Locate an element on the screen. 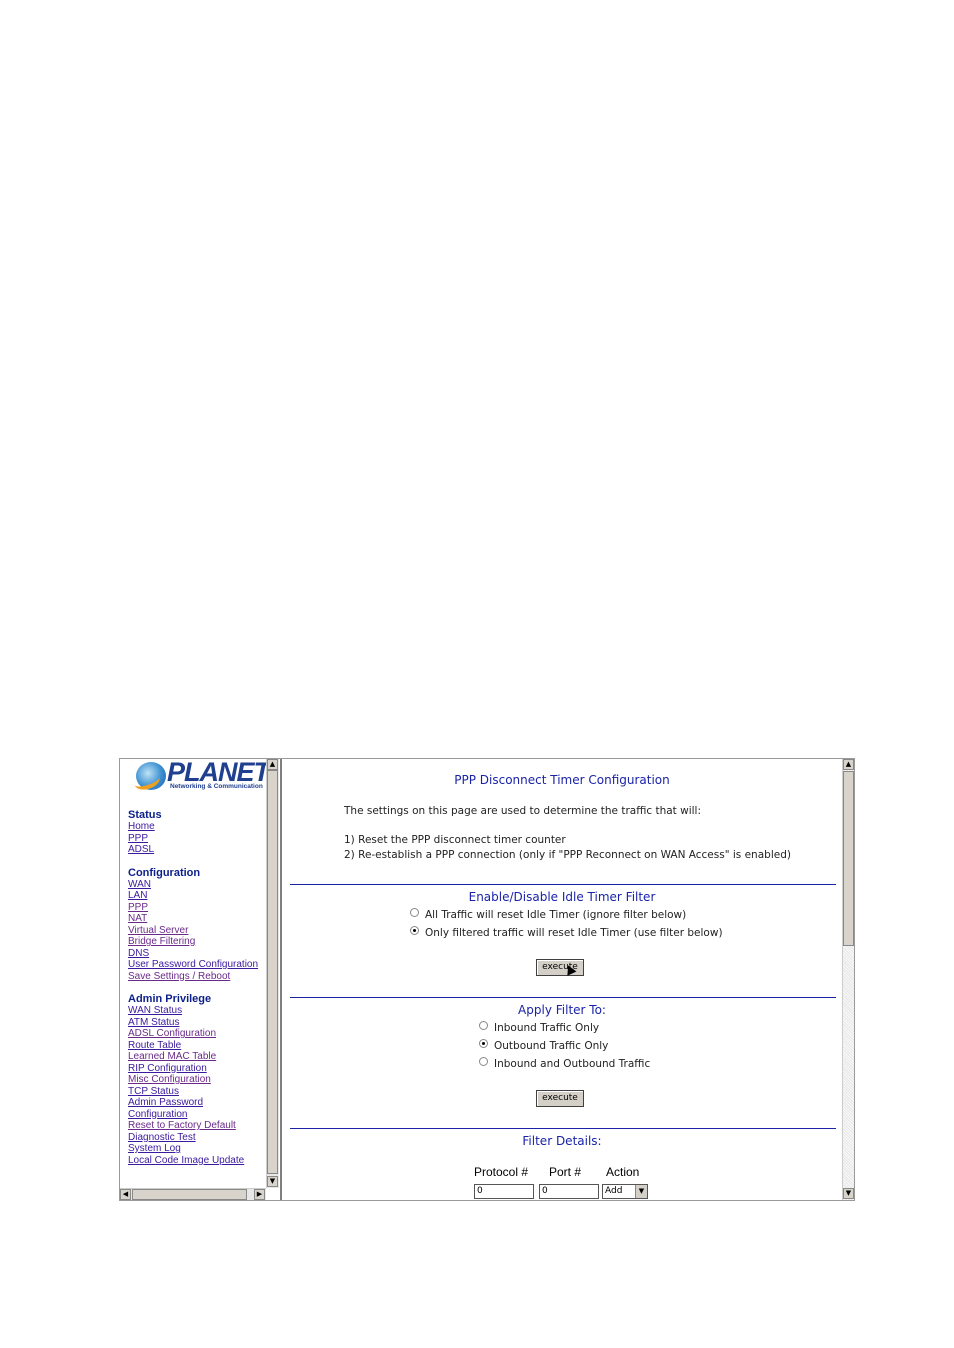  radio-inbound-only: Inbound Traffic Only is located at coordinates (539, 1027).